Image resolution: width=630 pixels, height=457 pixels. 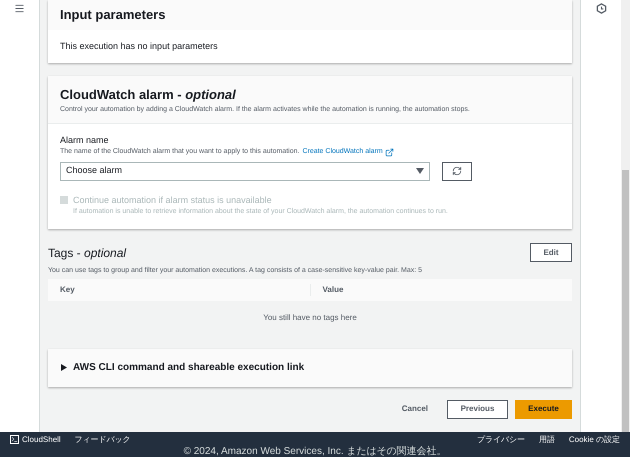 What do you see at coordinates (85, 140) in the screenshot?
I see `field-label: Alarm name` at bounding box center [85, 140].